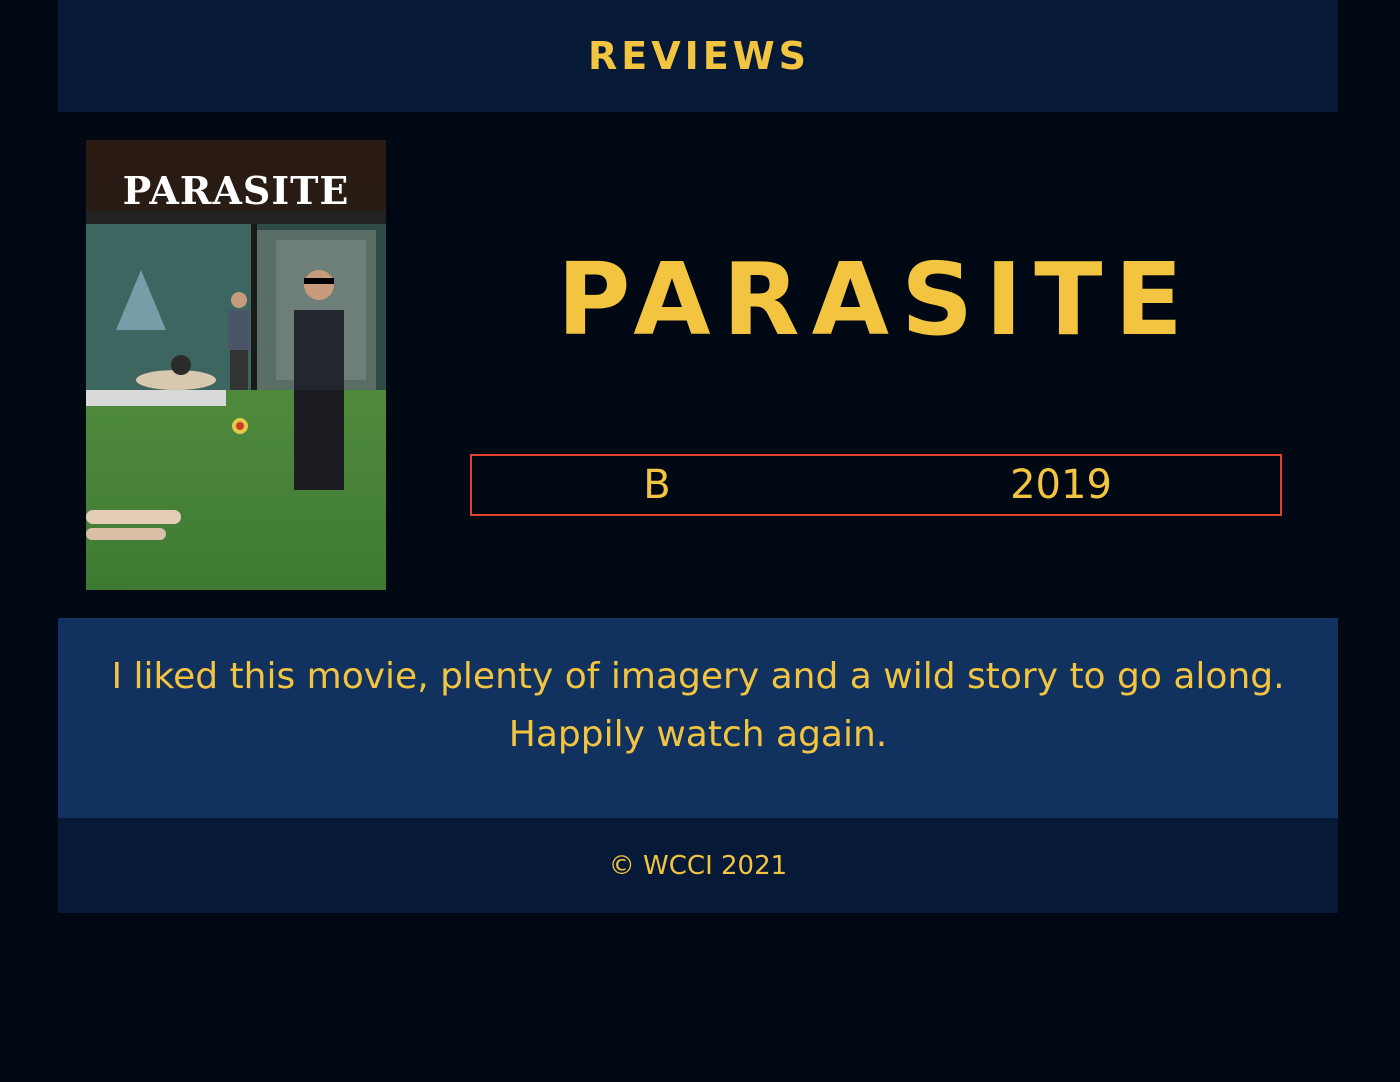  I want to click on poster-title-text: PARASITE, so click(236, 190).